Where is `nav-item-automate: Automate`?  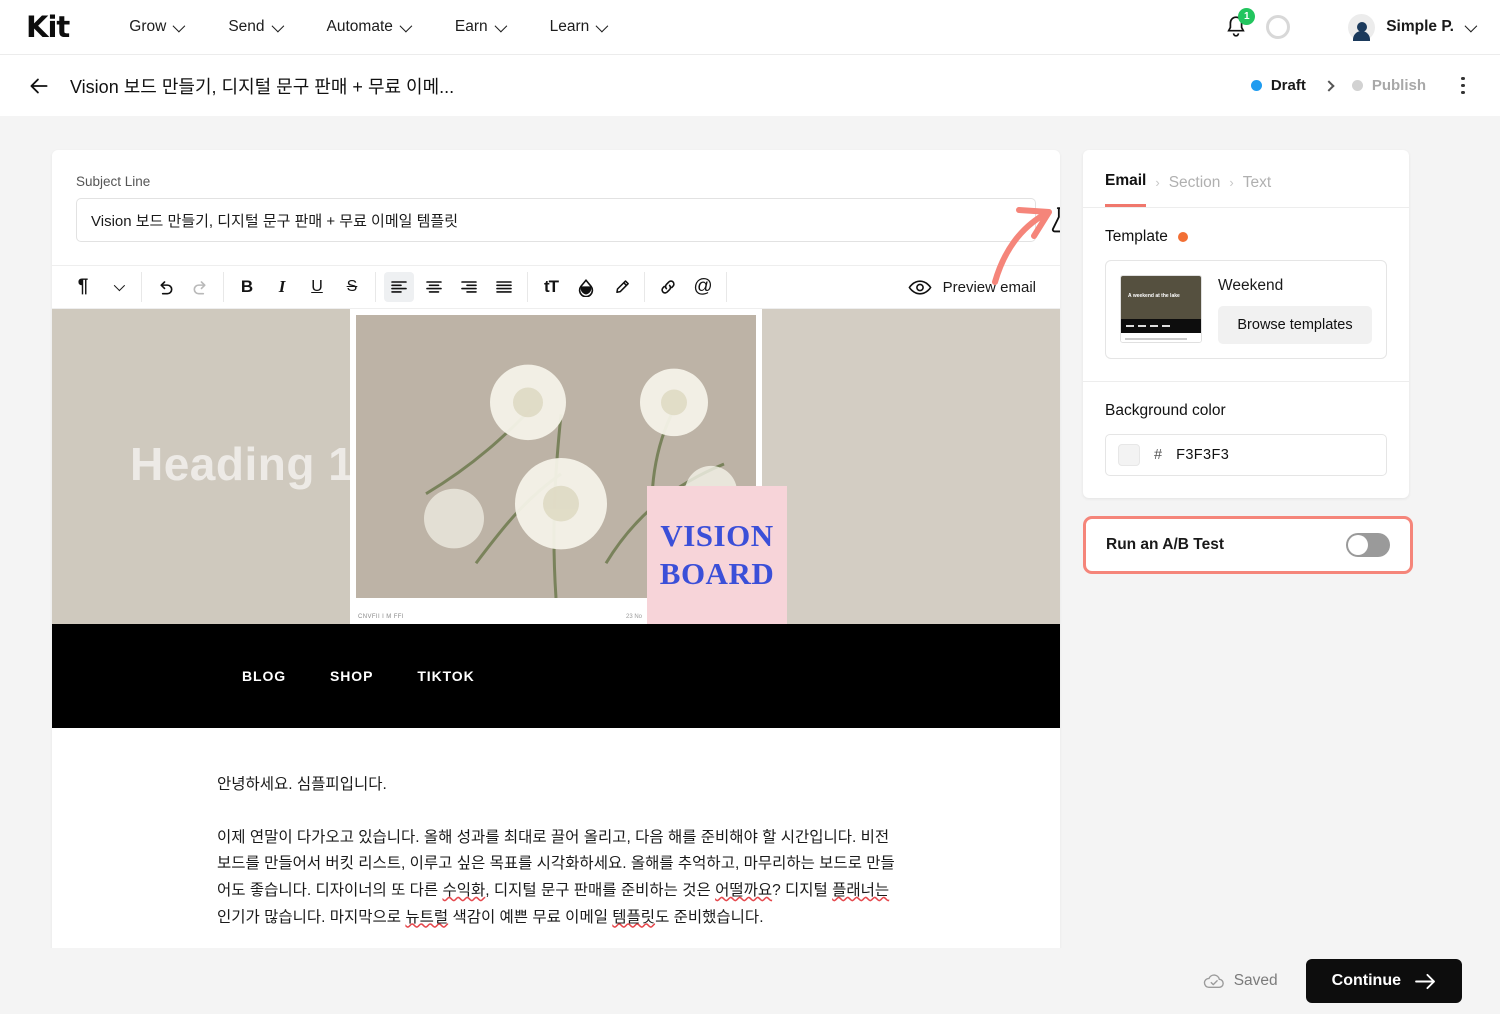
nav-item-automate: Automate is located at coordinates (369, 27).